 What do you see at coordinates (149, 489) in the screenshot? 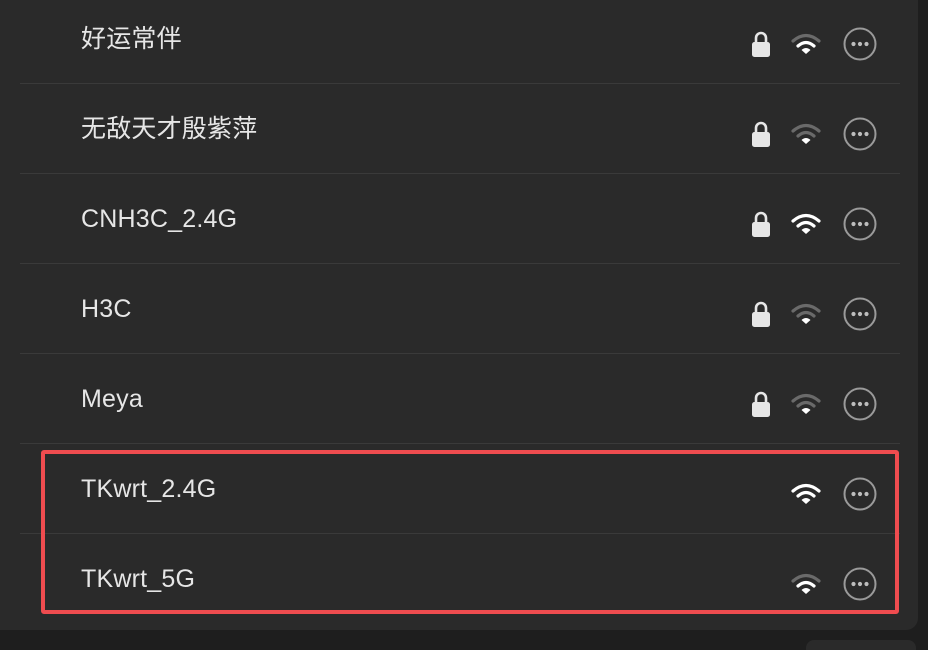
I see `network-name: TKwrt_2.4G` at bounding box center [149, 489].